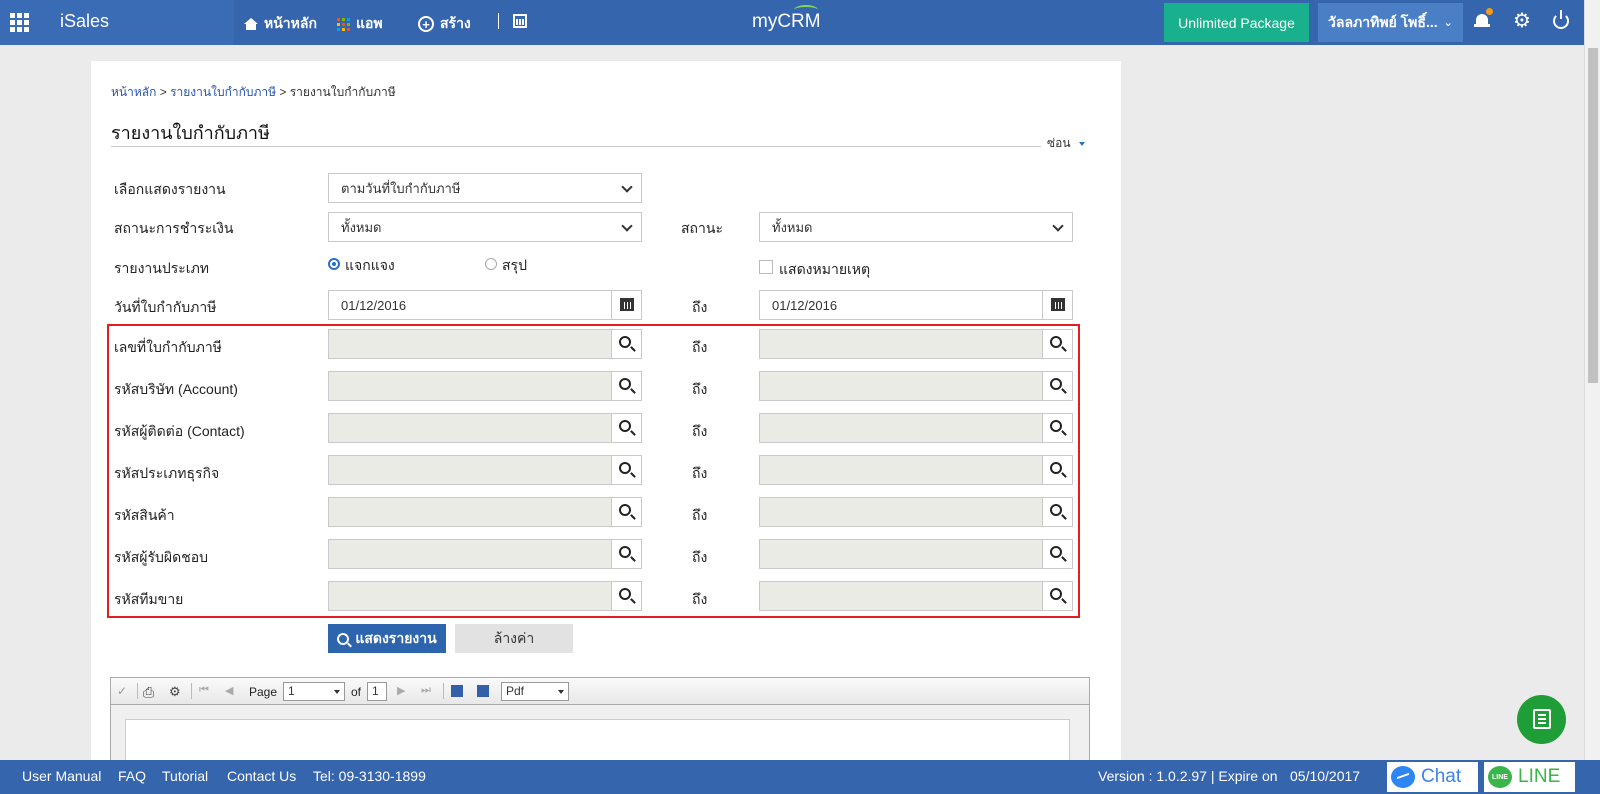 The height and width of the screenshot is (794, 1600). What do you see at coordinates (1403, 777) in the screenshot?
I see `messenger-icon` at bounding box center [1403, 777].